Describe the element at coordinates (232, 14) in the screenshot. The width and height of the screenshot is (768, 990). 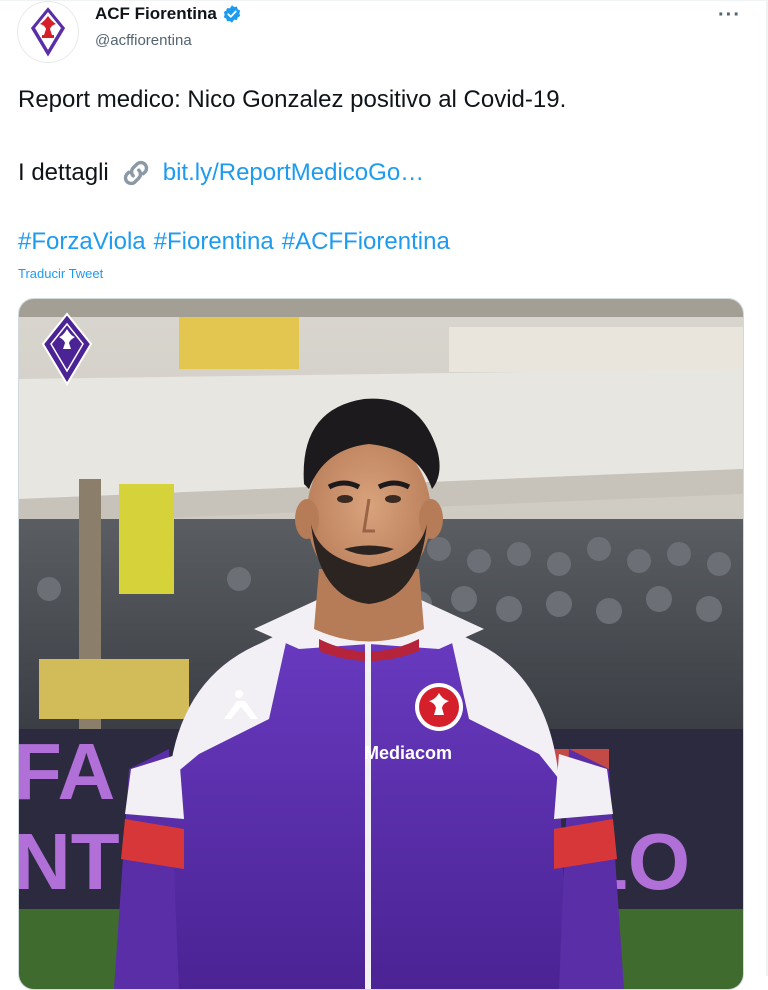
I see `verified-badge-icon` at that location.